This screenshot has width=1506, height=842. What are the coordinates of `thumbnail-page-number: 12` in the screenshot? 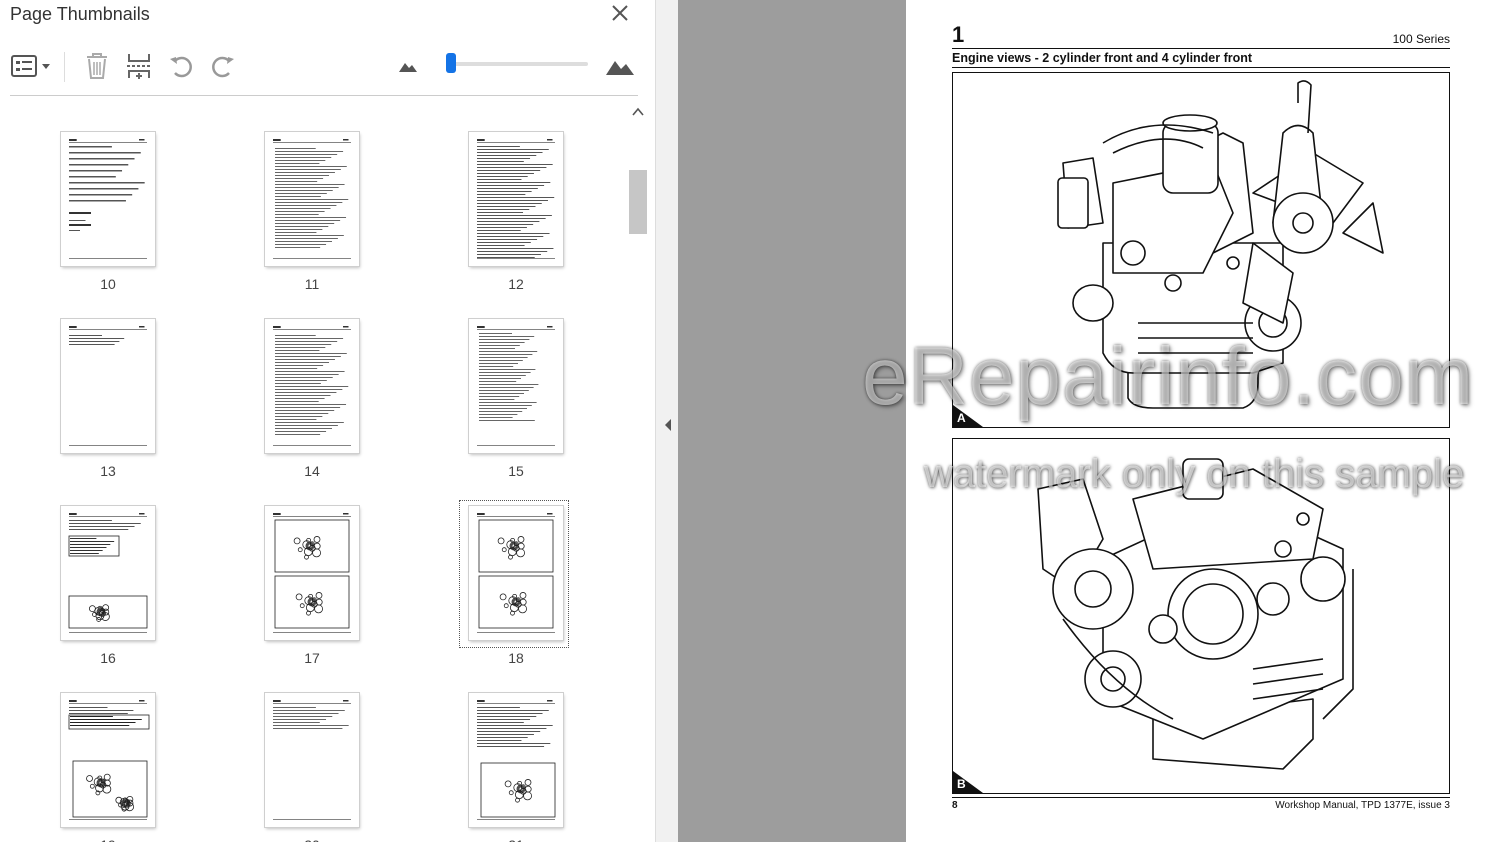 It's located at (516, 284).